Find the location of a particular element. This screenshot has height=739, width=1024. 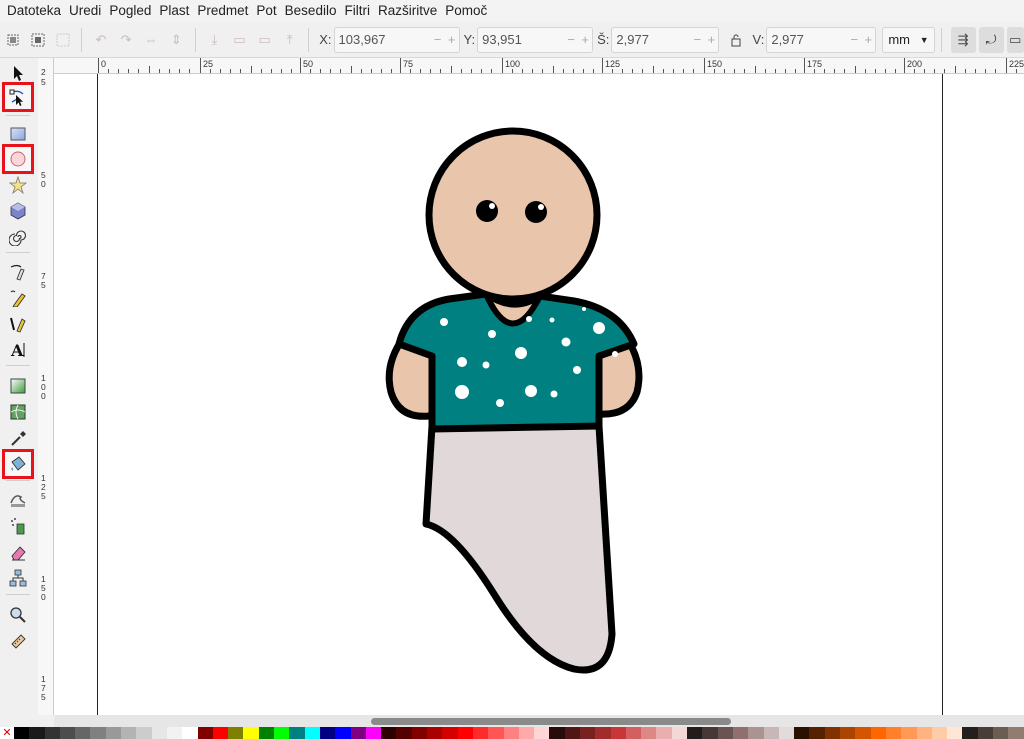

pencil-tool is located at coordinates (18, 298).